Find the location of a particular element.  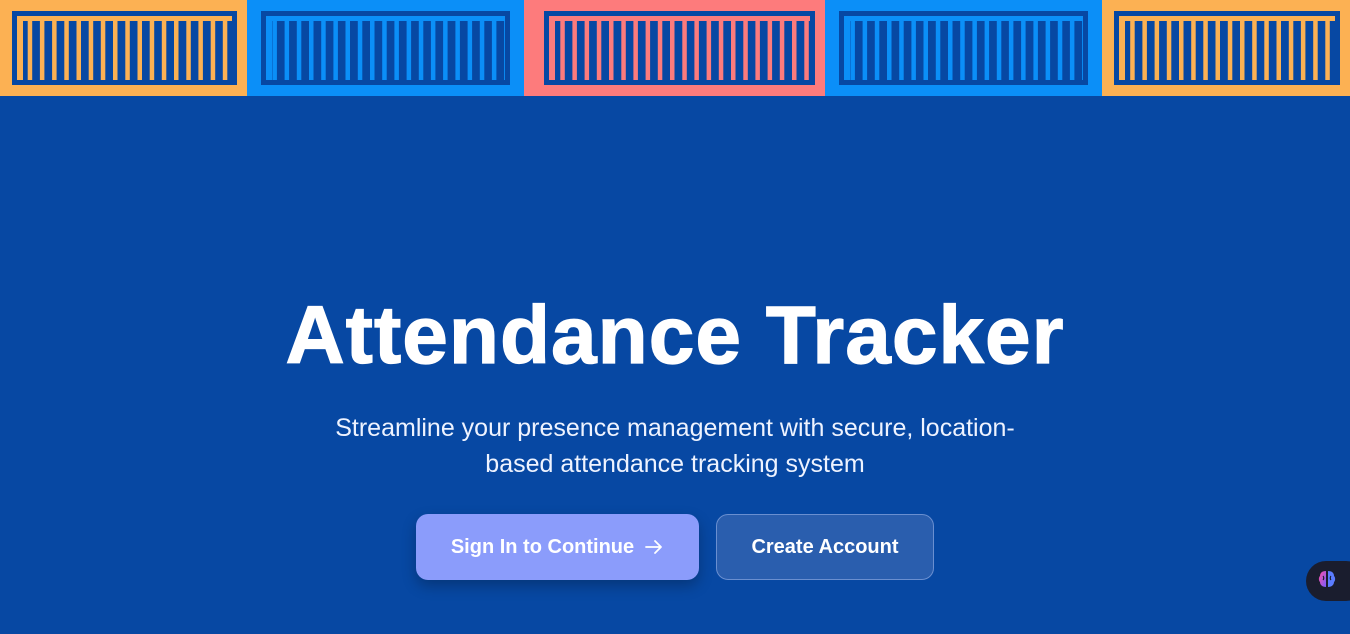

banner-panel-coral-center is located at coordinates (674, 48).